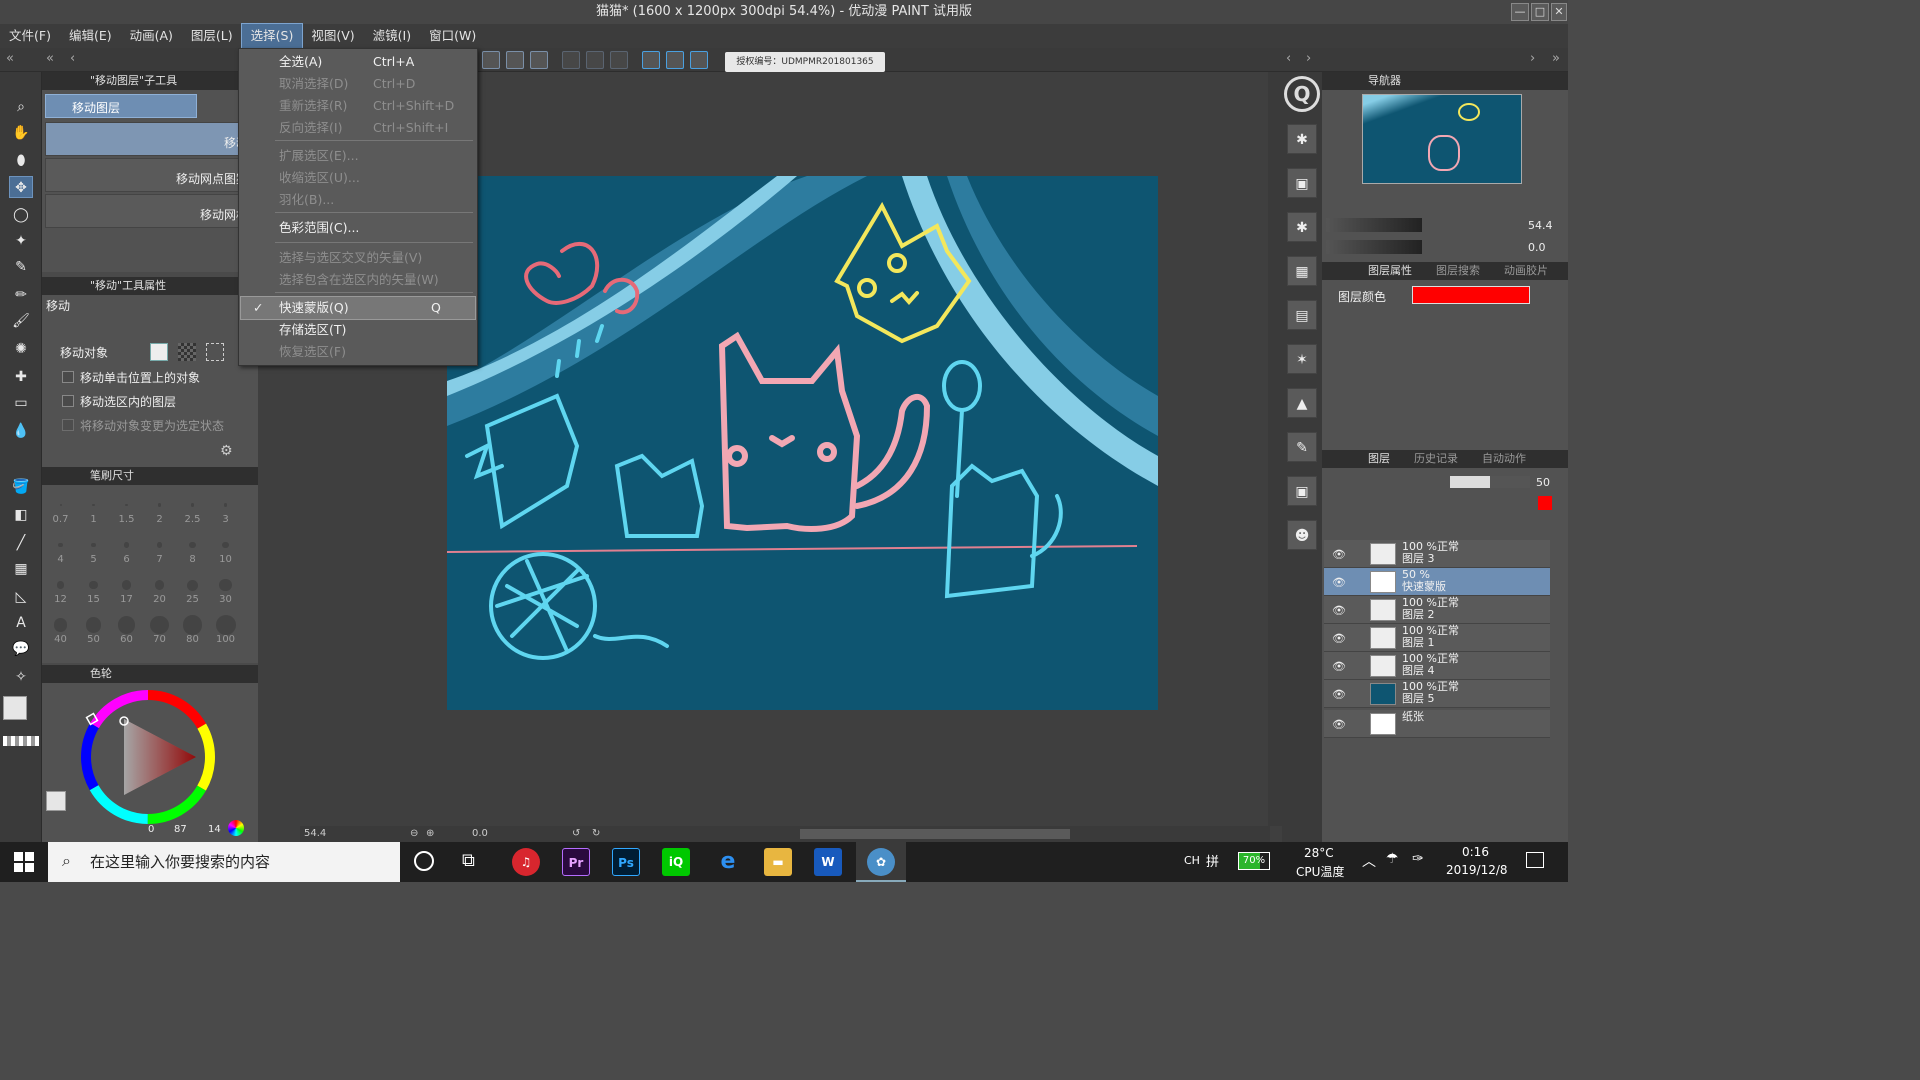  Describe the element at coordinates (358, 128) in the screenshot. I see `select-menu-item: 反向选择(I) Ctrl+Shift+I` at that location.